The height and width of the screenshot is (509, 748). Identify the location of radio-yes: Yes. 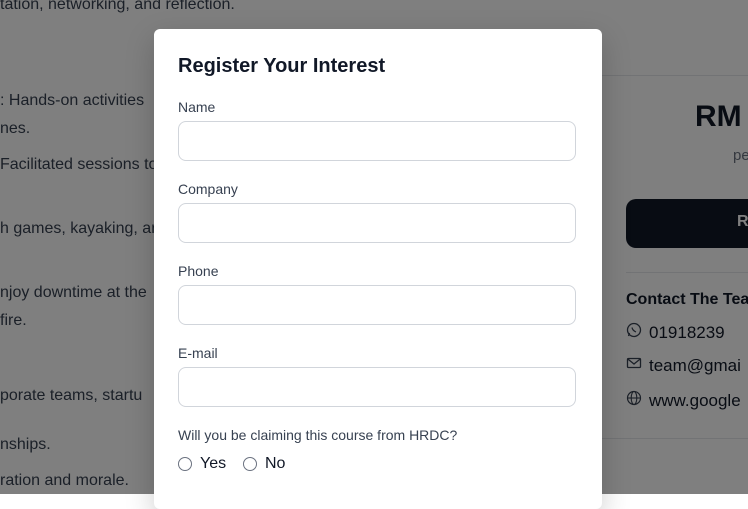
(202, 464).